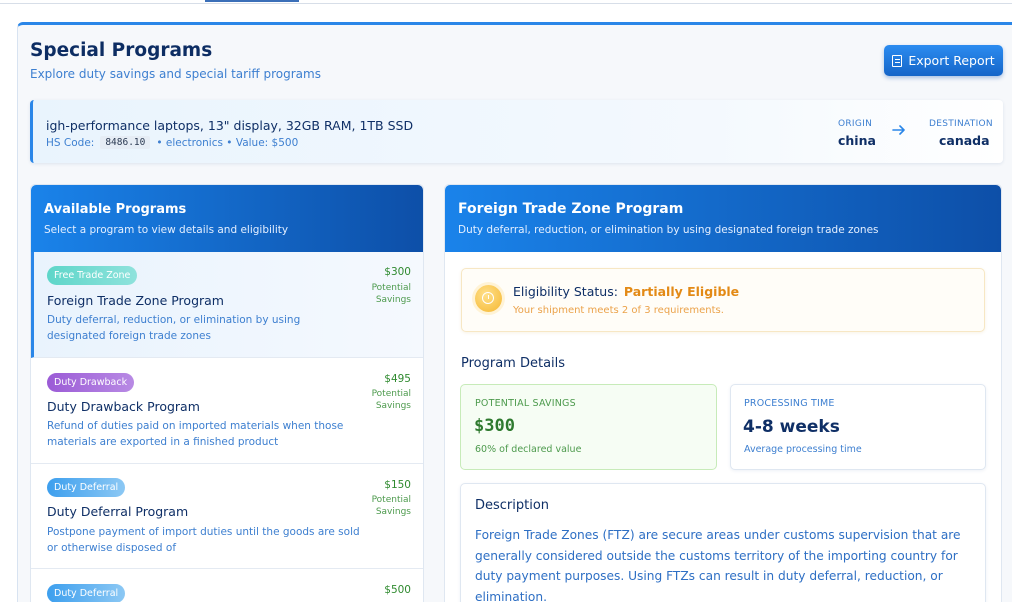 The image size is (1012, 602). I want to click on program-savings-amount: $300, so click(397, 272).